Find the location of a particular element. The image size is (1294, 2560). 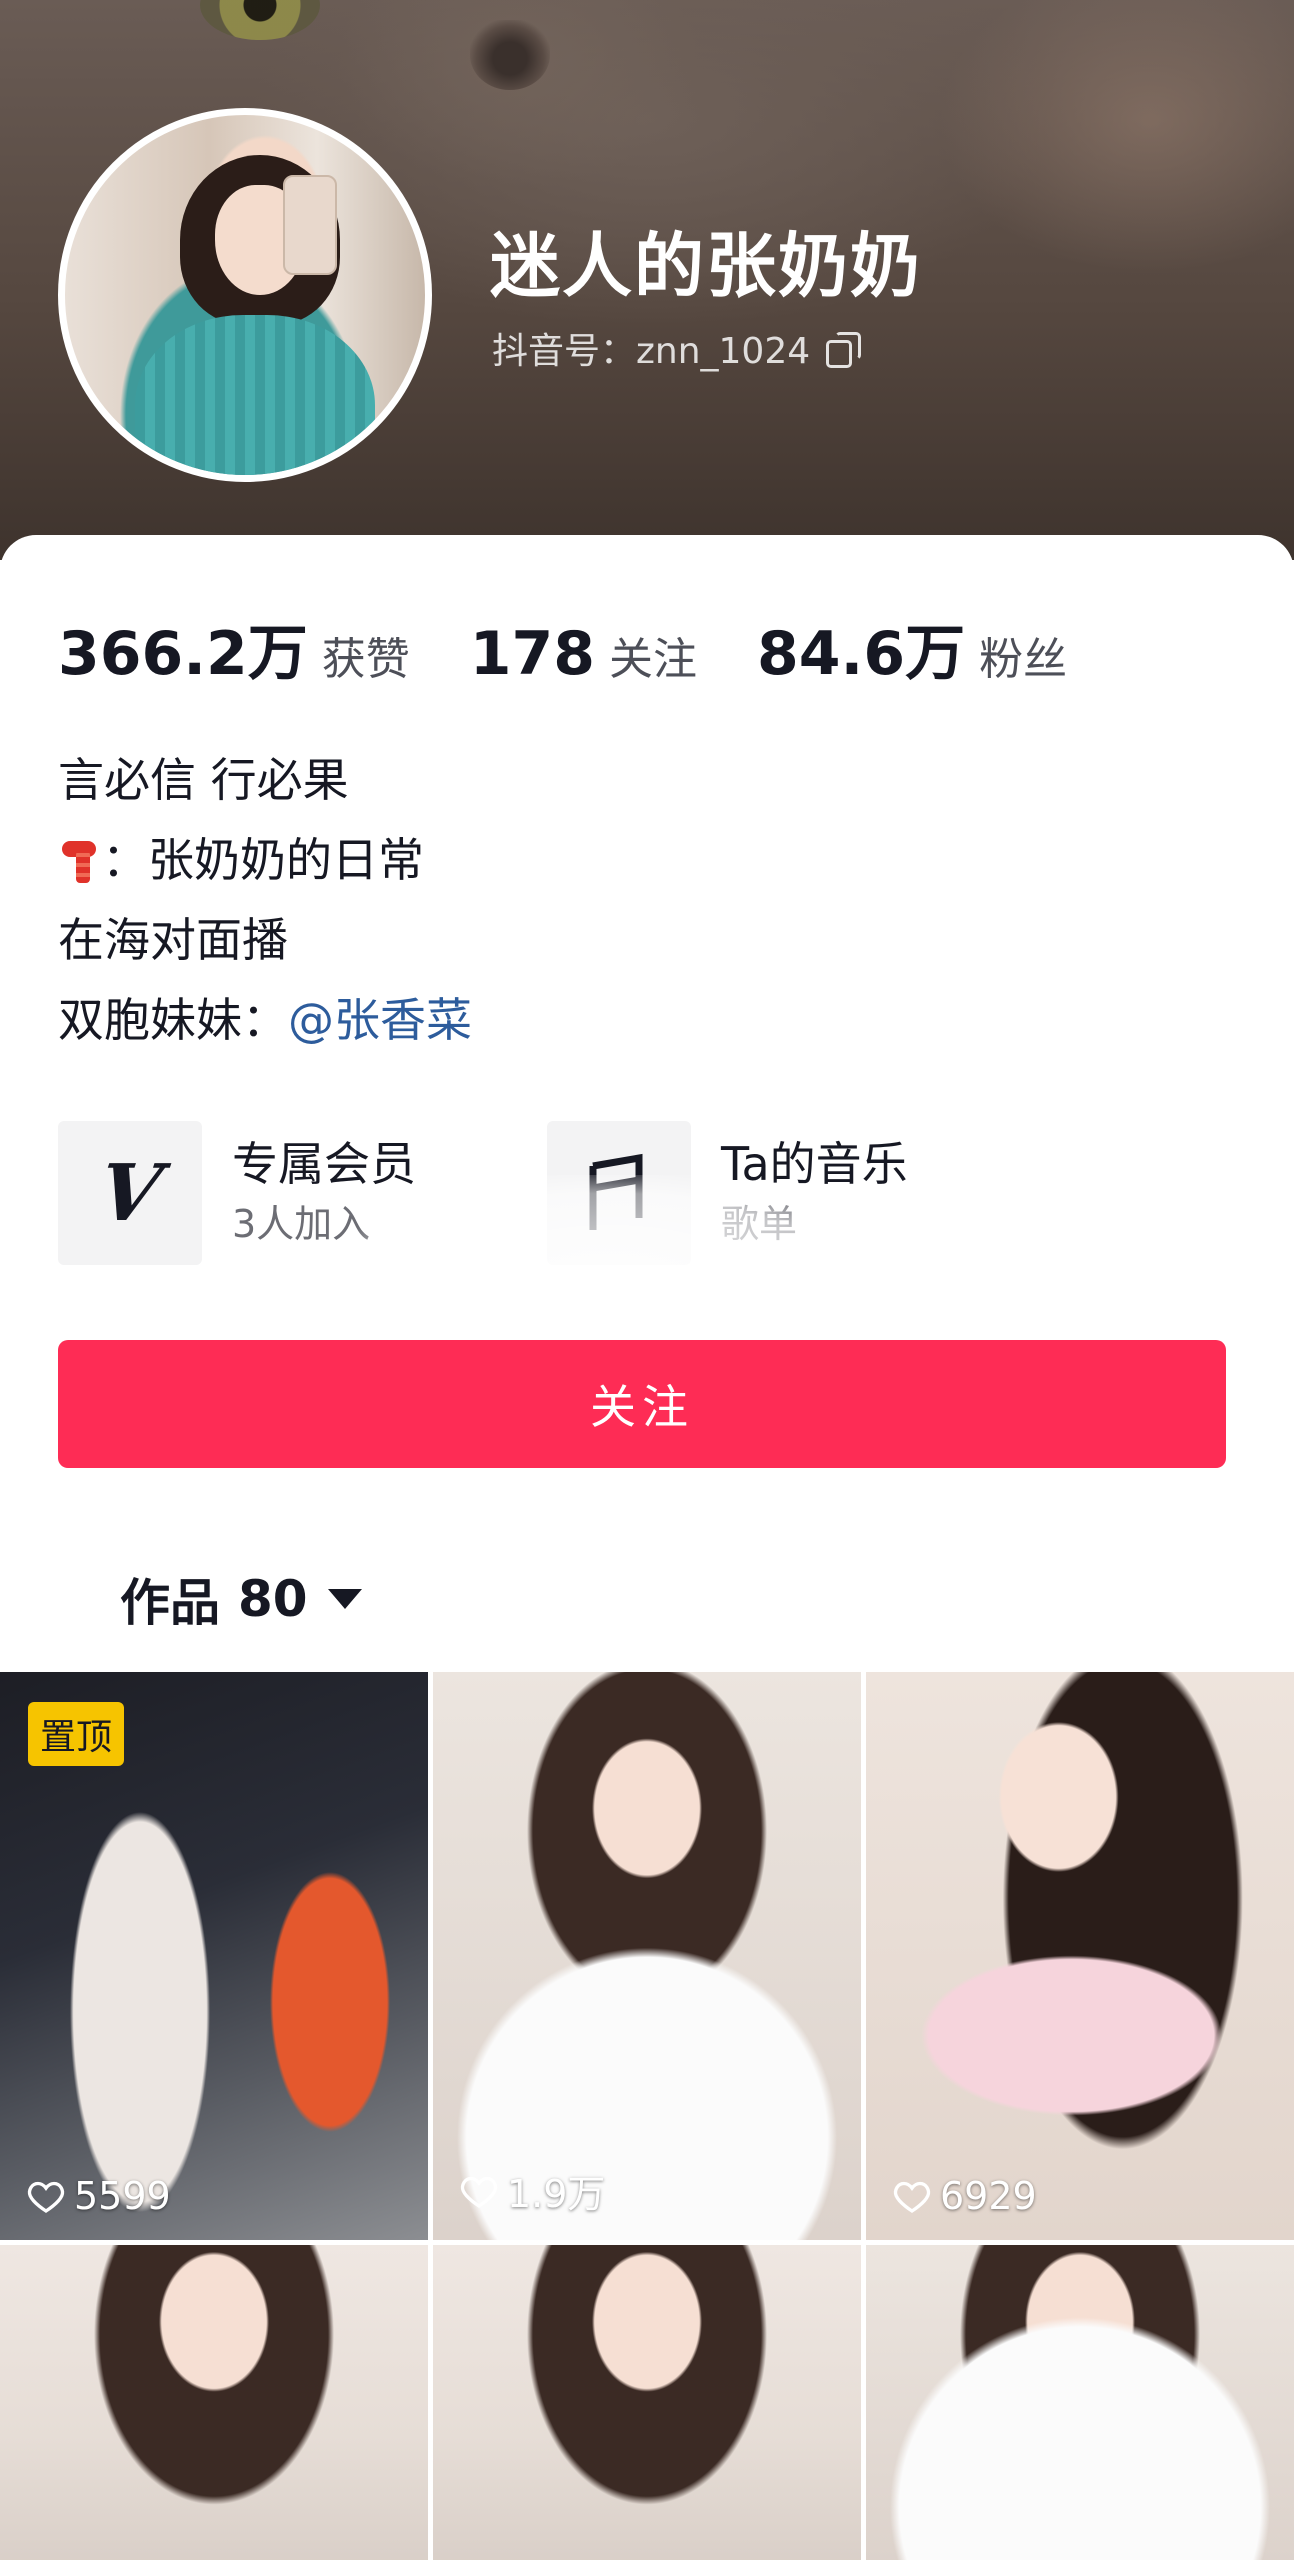

follow-button: 关注 is located at coordinates (642, 1404).